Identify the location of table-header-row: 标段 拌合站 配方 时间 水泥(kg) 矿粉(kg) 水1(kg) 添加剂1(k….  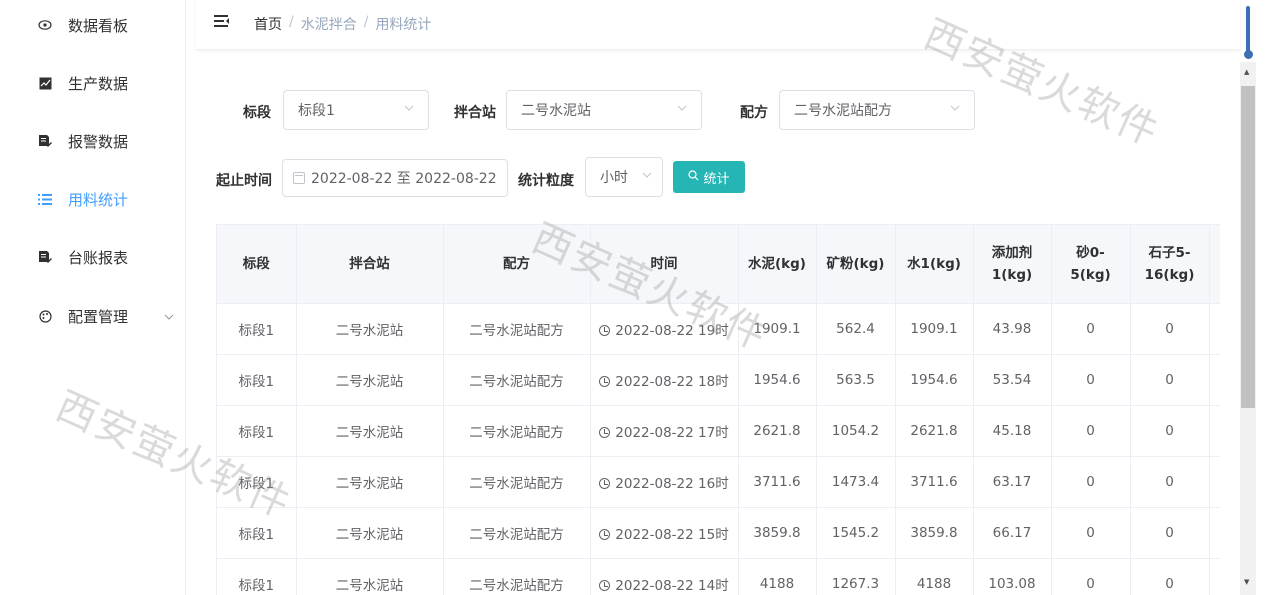
(718, 264).